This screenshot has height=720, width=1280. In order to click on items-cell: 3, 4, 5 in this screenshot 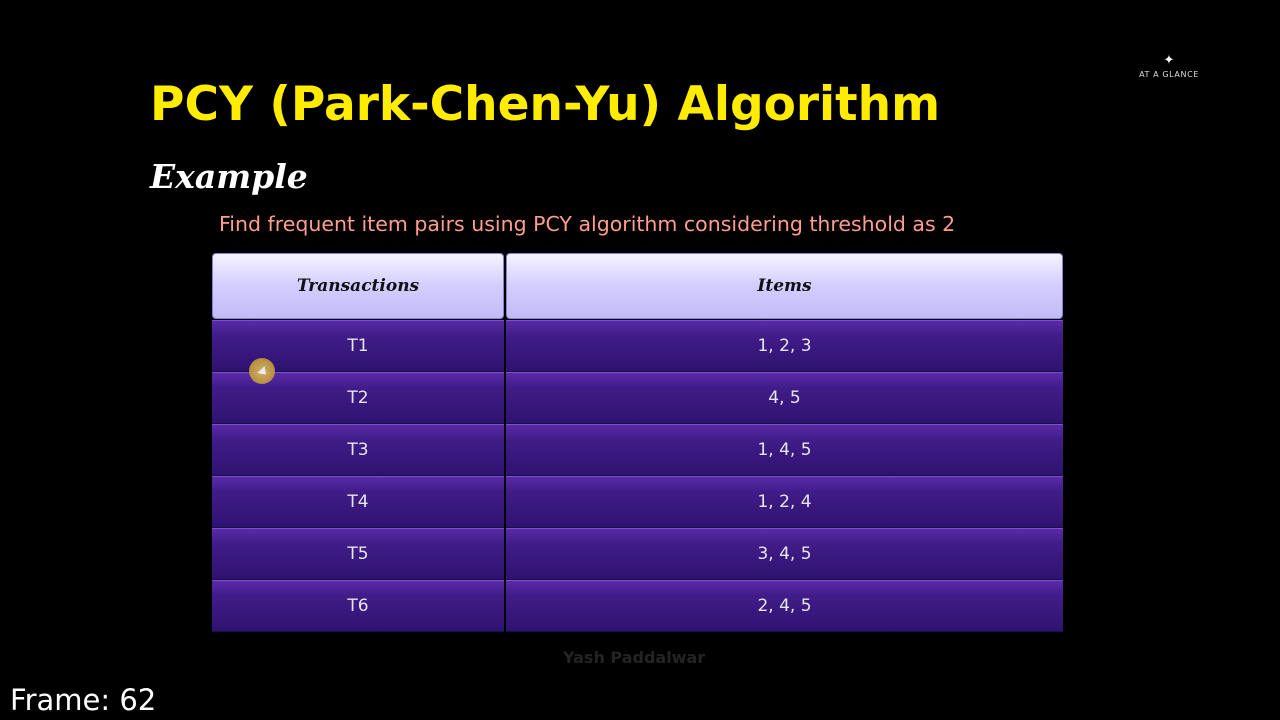, I will do `click(784, 554)`.